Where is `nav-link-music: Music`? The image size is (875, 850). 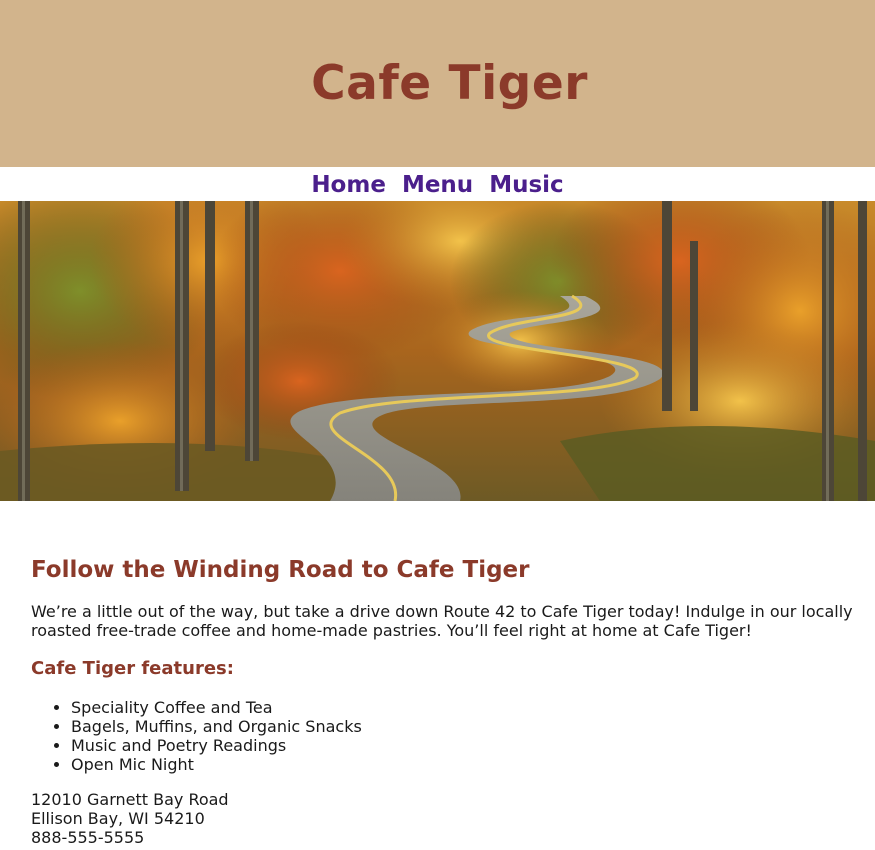 nav-link-music: Music is located at coordinates (526, 185).